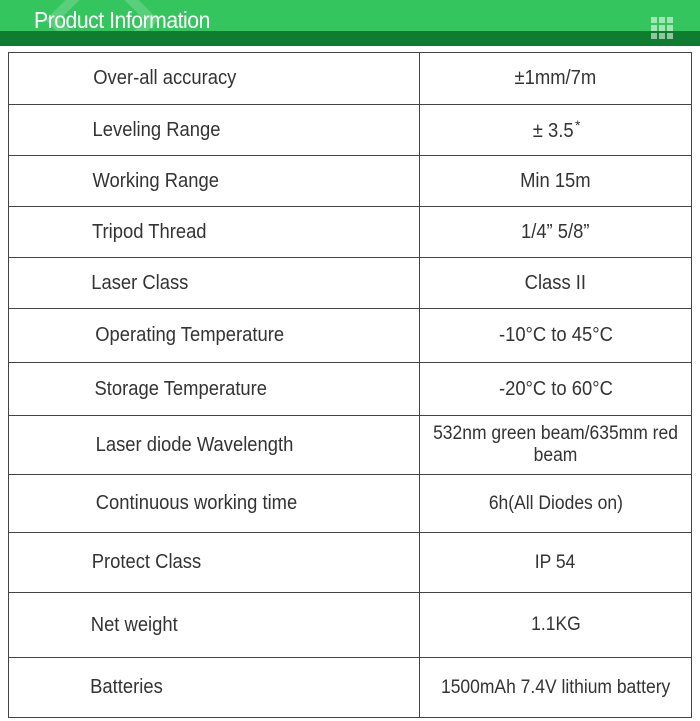  I want to click on spec-label: Storage Temperature, so click(181, 388).